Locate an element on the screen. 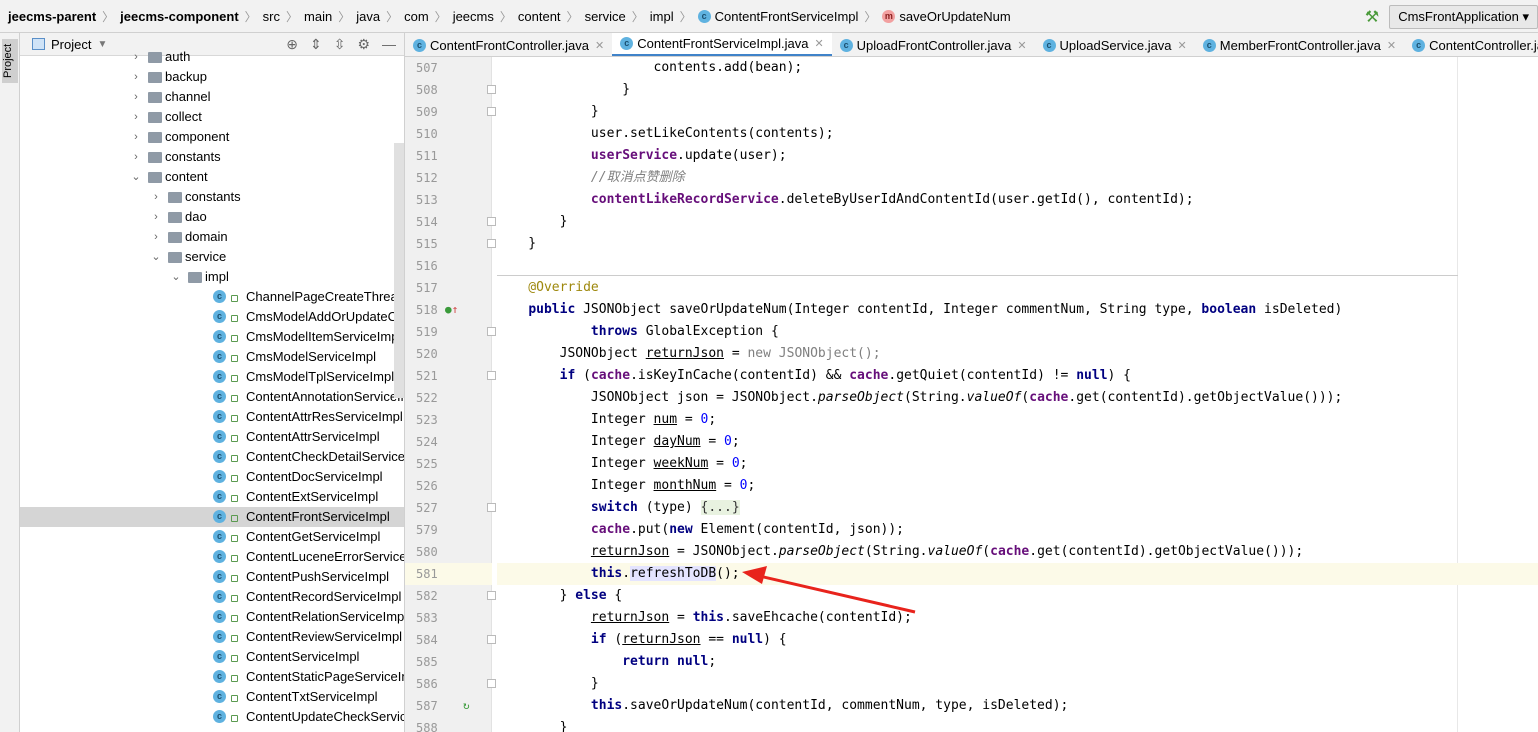 The image size is (1538, 732). tree-item: c ContentCheckDetailServiceI is located at coordinates (212, 457).